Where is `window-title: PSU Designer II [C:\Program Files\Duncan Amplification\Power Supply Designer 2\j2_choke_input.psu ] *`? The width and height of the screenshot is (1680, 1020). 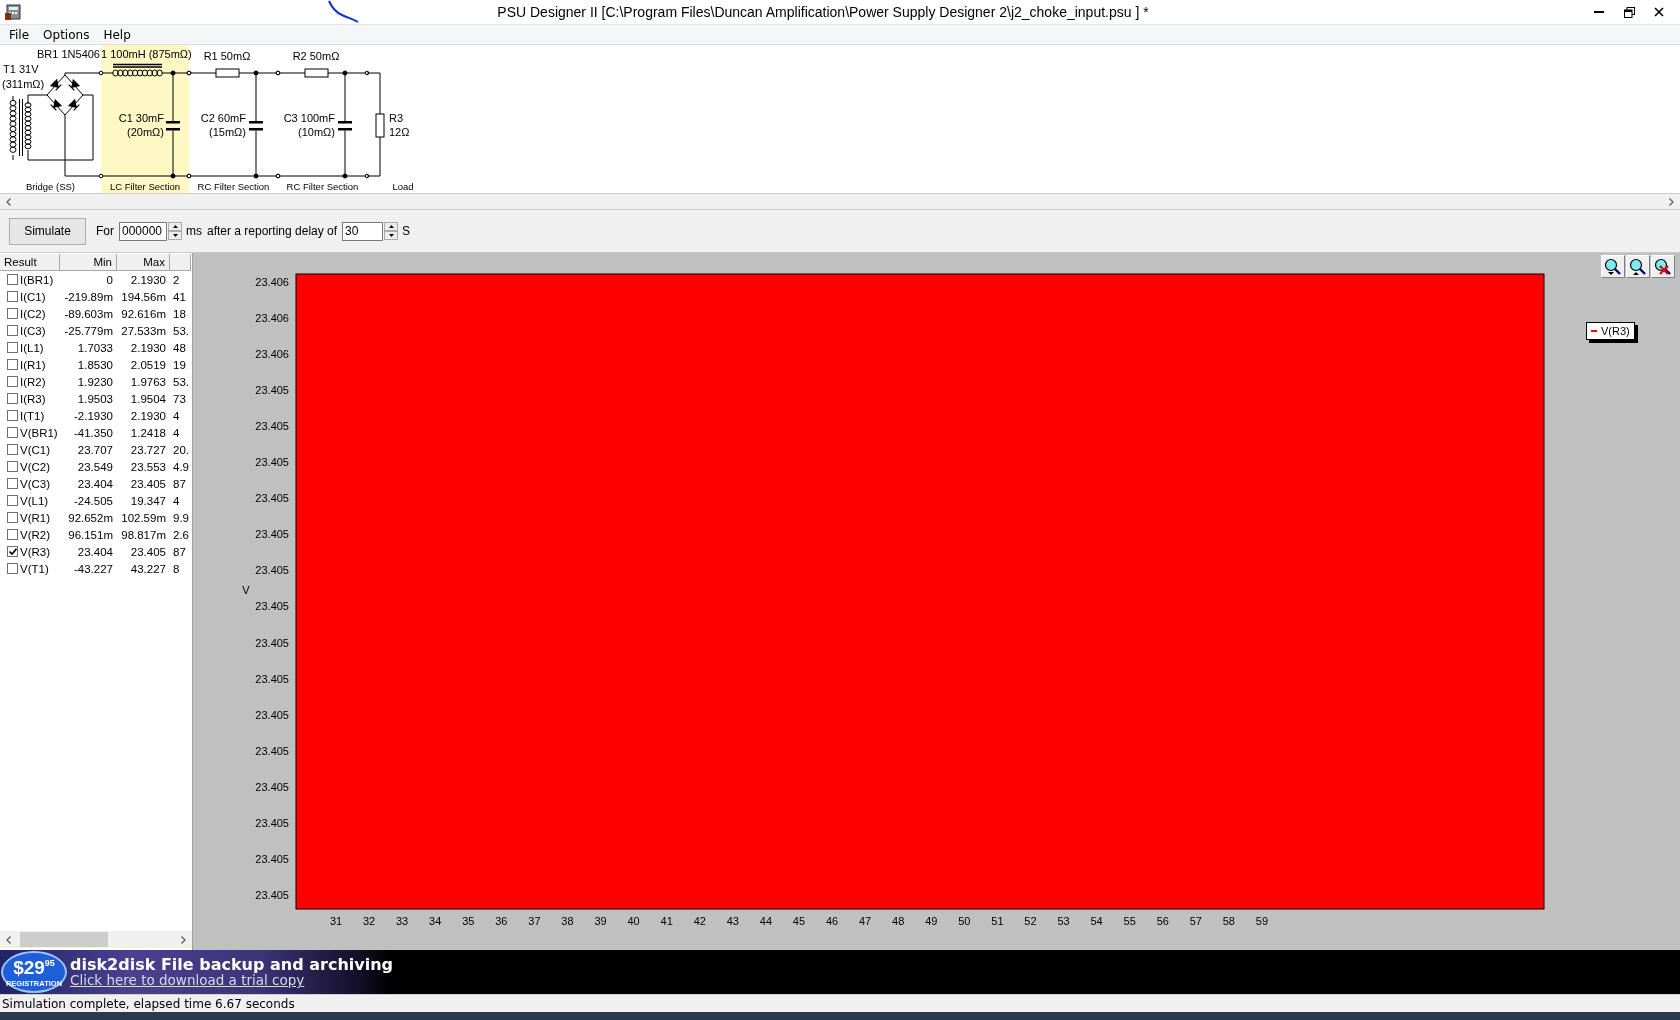 window-title: PSU Designer II [C:\Program Files\Duncan Amplification\Power Supply Designer 2\j2_choke_input.psu ] * is located at coordinates (823, 12).